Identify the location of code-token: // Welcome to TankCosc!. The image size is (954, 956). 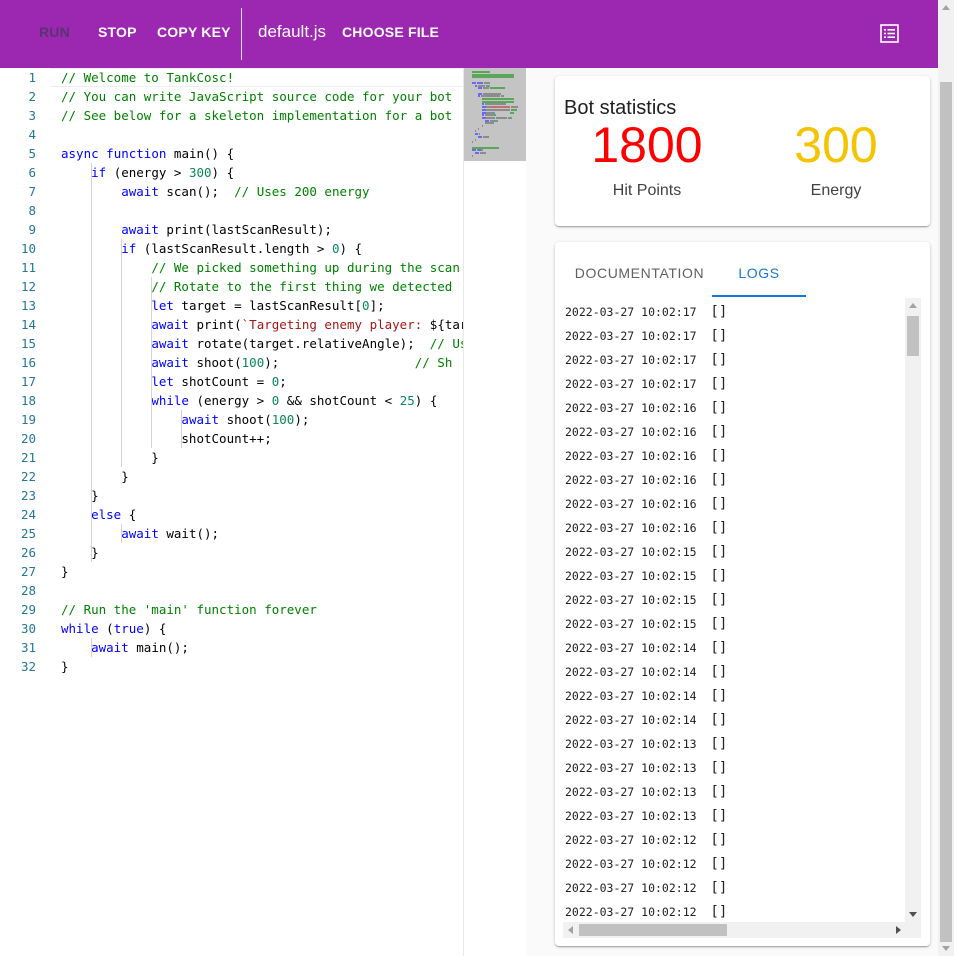
(148, 77).